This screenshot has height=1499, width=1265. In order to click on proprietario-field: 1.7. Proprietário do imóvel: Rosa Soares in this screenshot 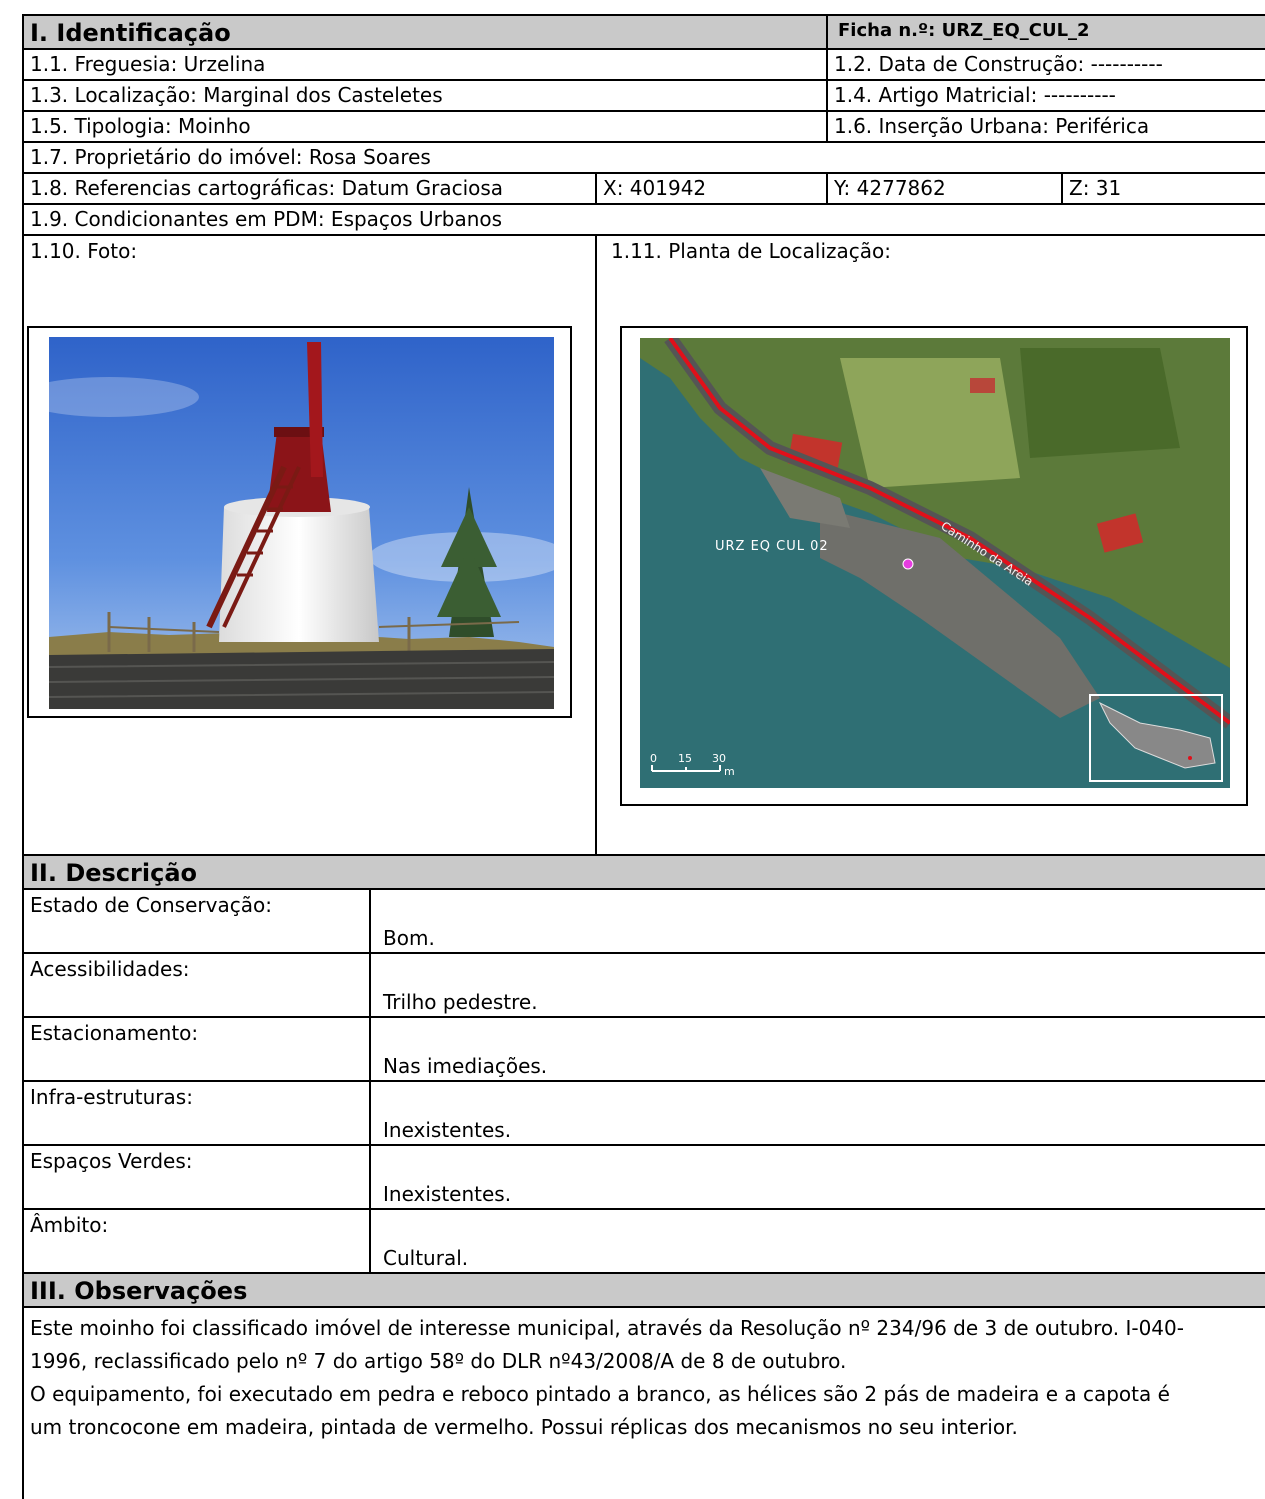, I will do `click(643, 156)`.